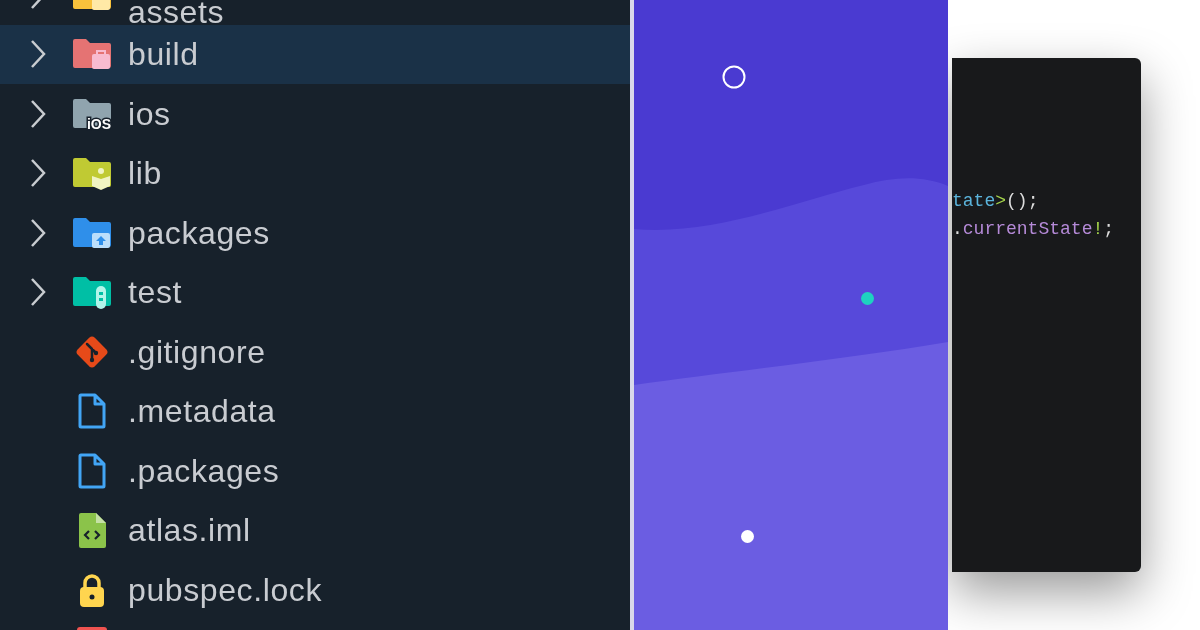  Describe the element at coordinates (315, 471) in the screenshot. I see `tree-item: .packages` at that location.